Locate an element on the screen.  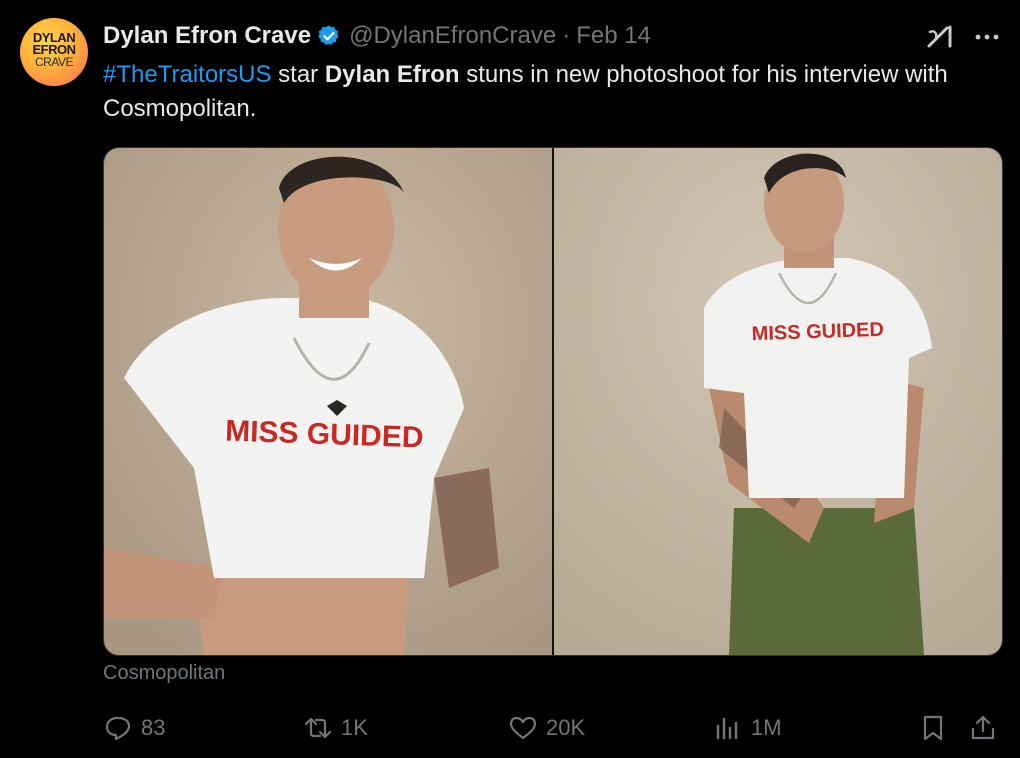
bookmark-icon is located at coordinates (933, 728).